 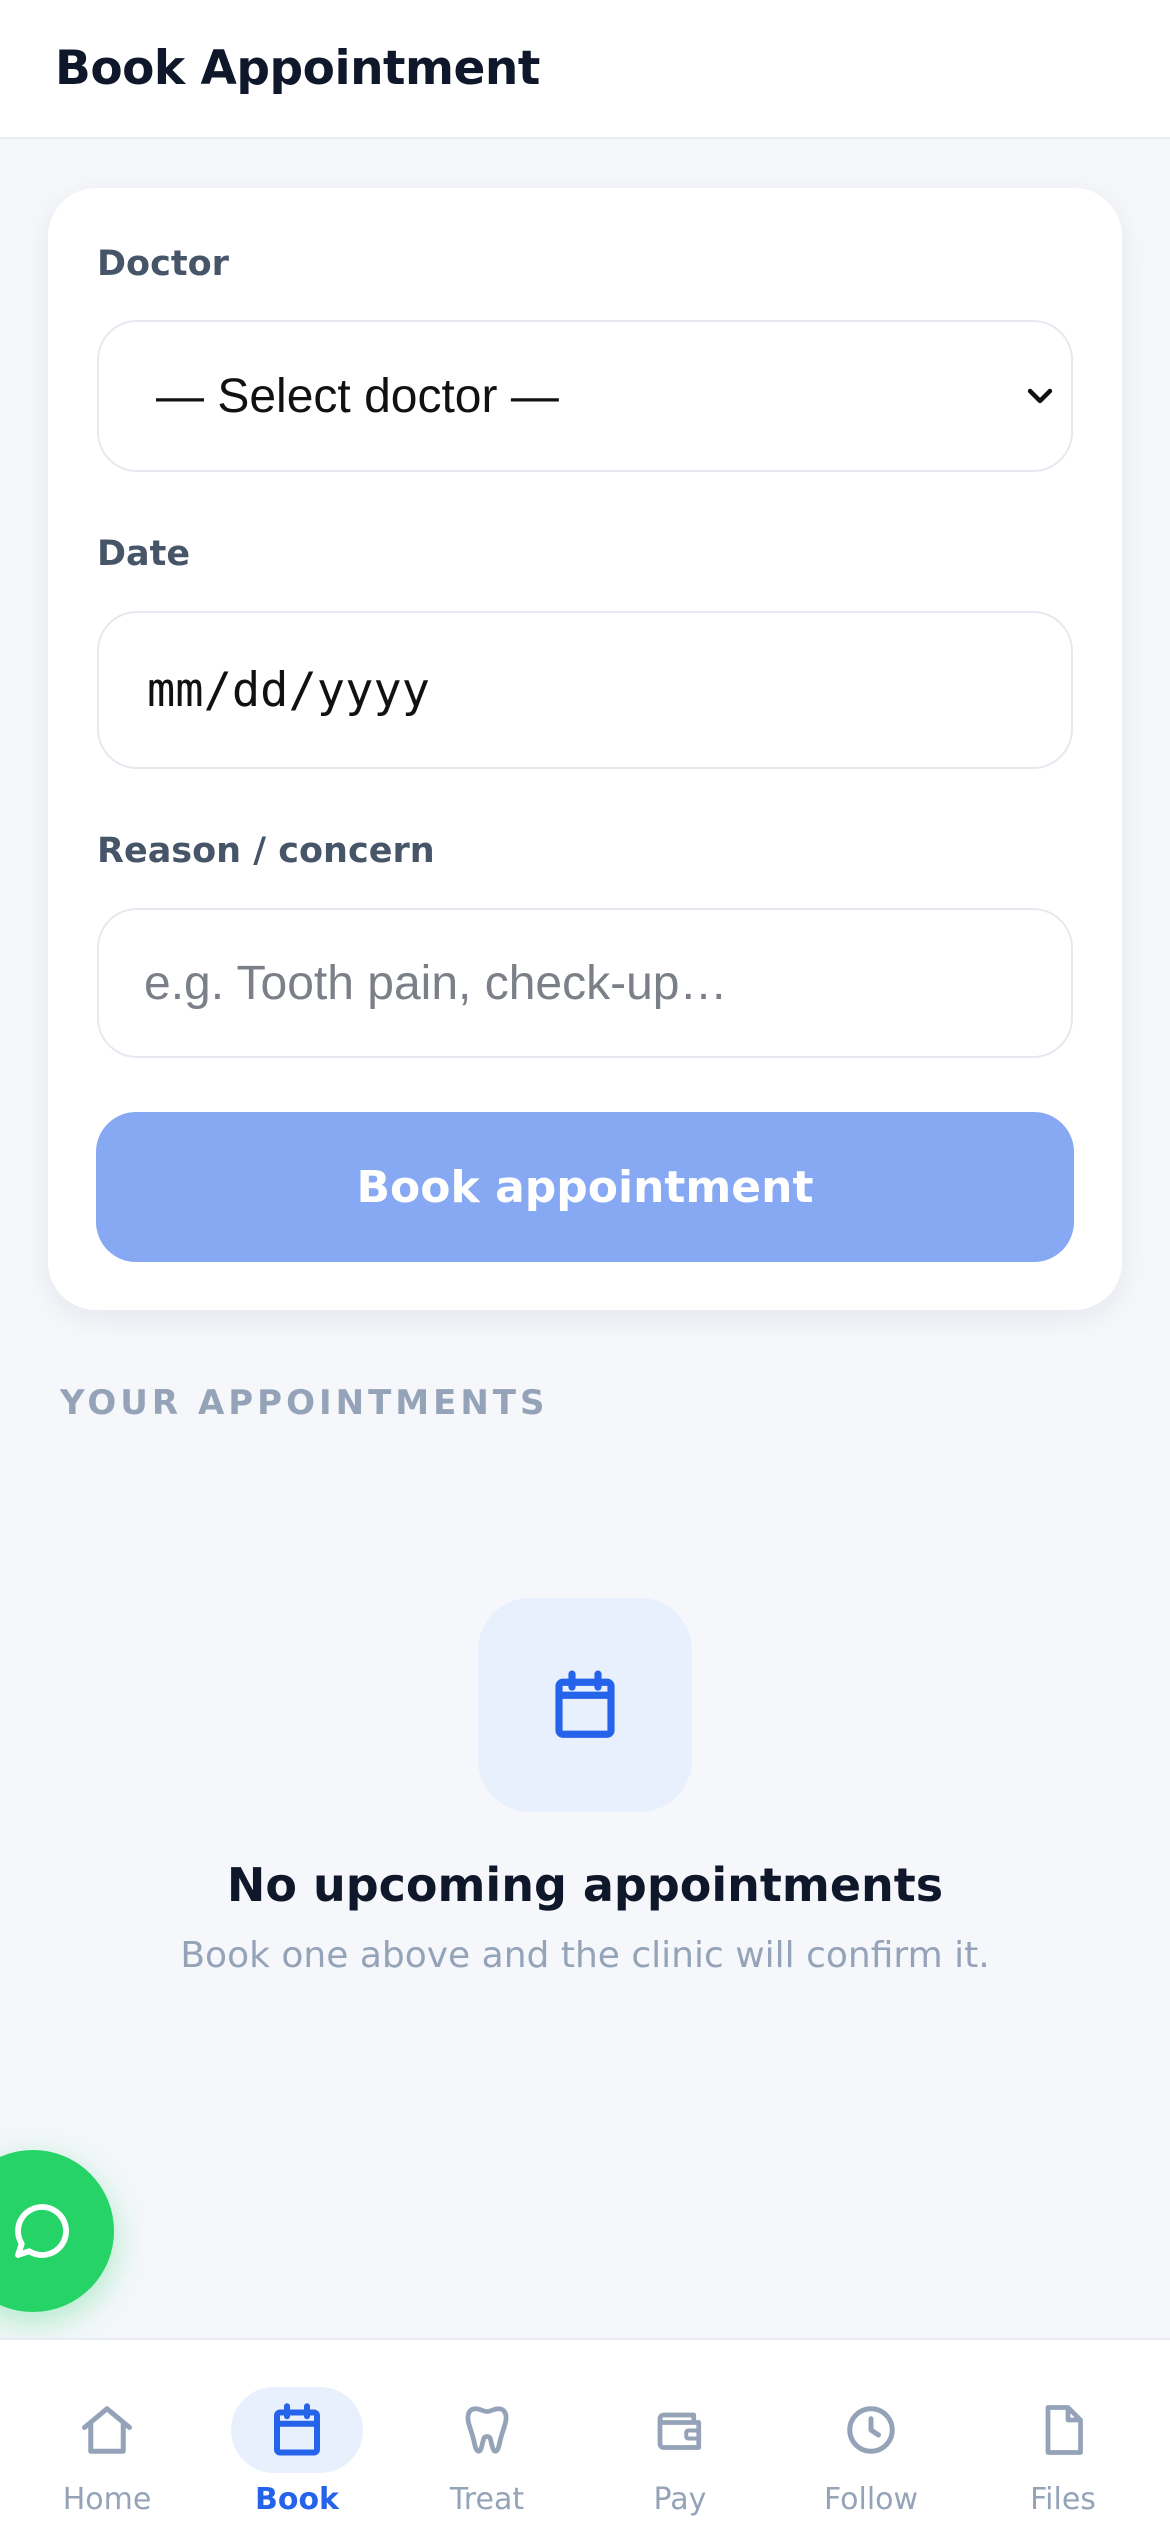 I want to click on nav-item-follow: Follow, so click(x=871, y=2436).